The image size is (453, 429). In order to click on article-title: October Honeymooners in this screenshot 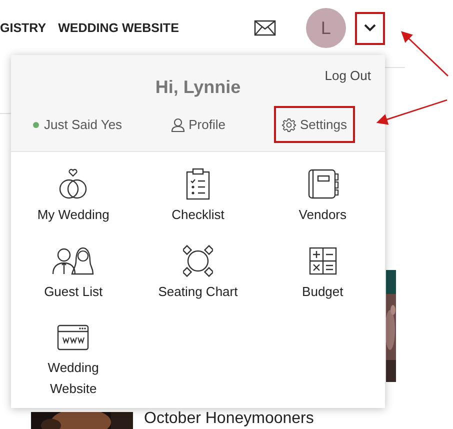, I will do `click(229, 419)`.